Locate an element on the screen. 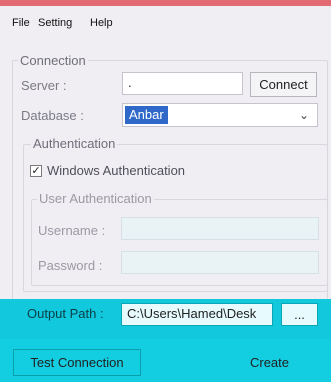 This screenshot has height=382, width=331. output-path-label: Output Path : is located at coordinates (65, 313).